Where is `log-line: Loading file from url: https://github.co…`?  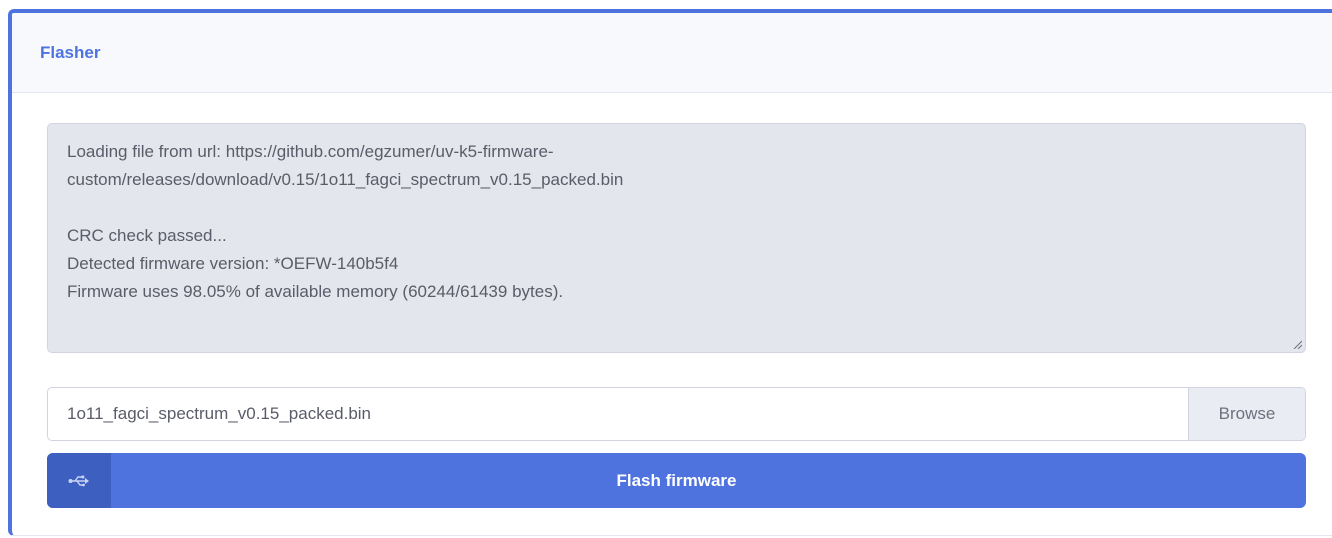 log-line: Loading file from url: https://github.co… is located at coordinates (310, 151).